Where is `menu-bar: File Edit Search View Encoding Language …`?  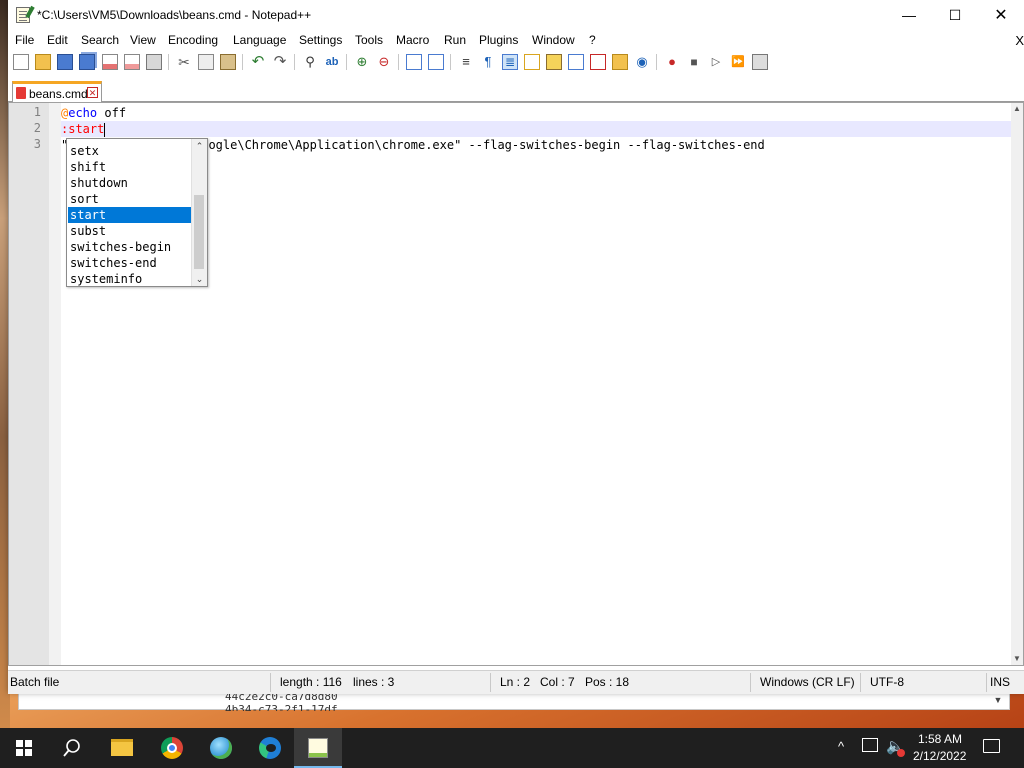 menu-bar: File Edit Search View Encoding Language … is located at coordinates (516, 41).